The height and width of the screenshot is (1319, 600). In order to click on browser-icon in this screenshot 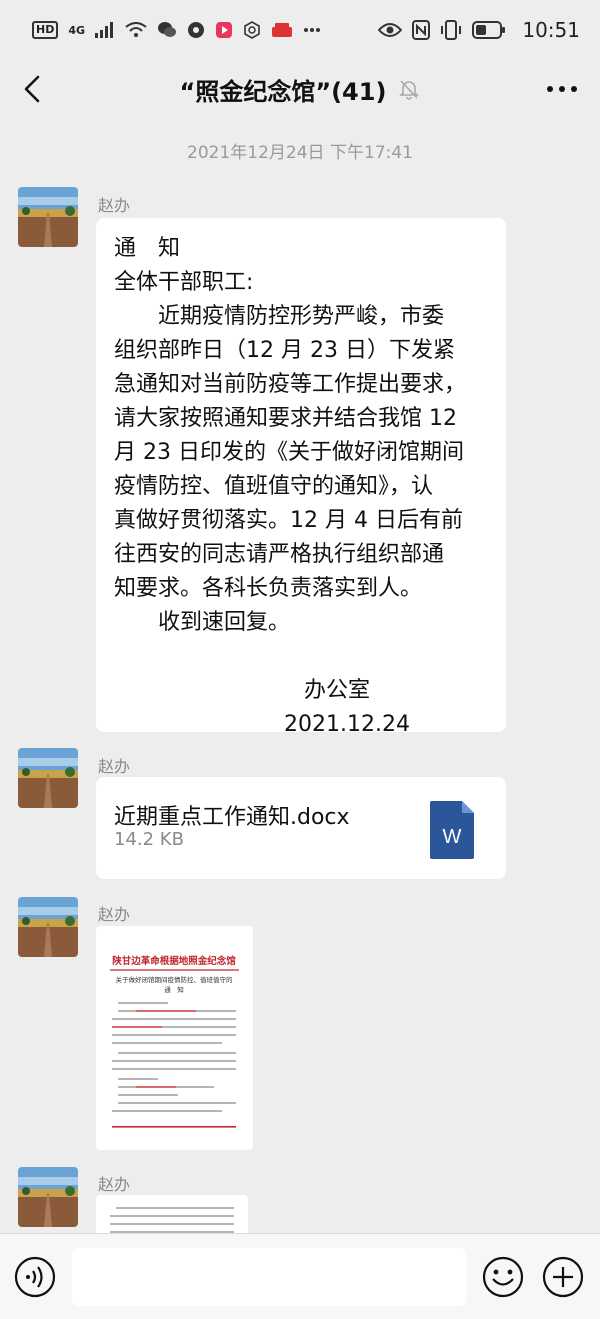, I will do `click(196, 30)`.